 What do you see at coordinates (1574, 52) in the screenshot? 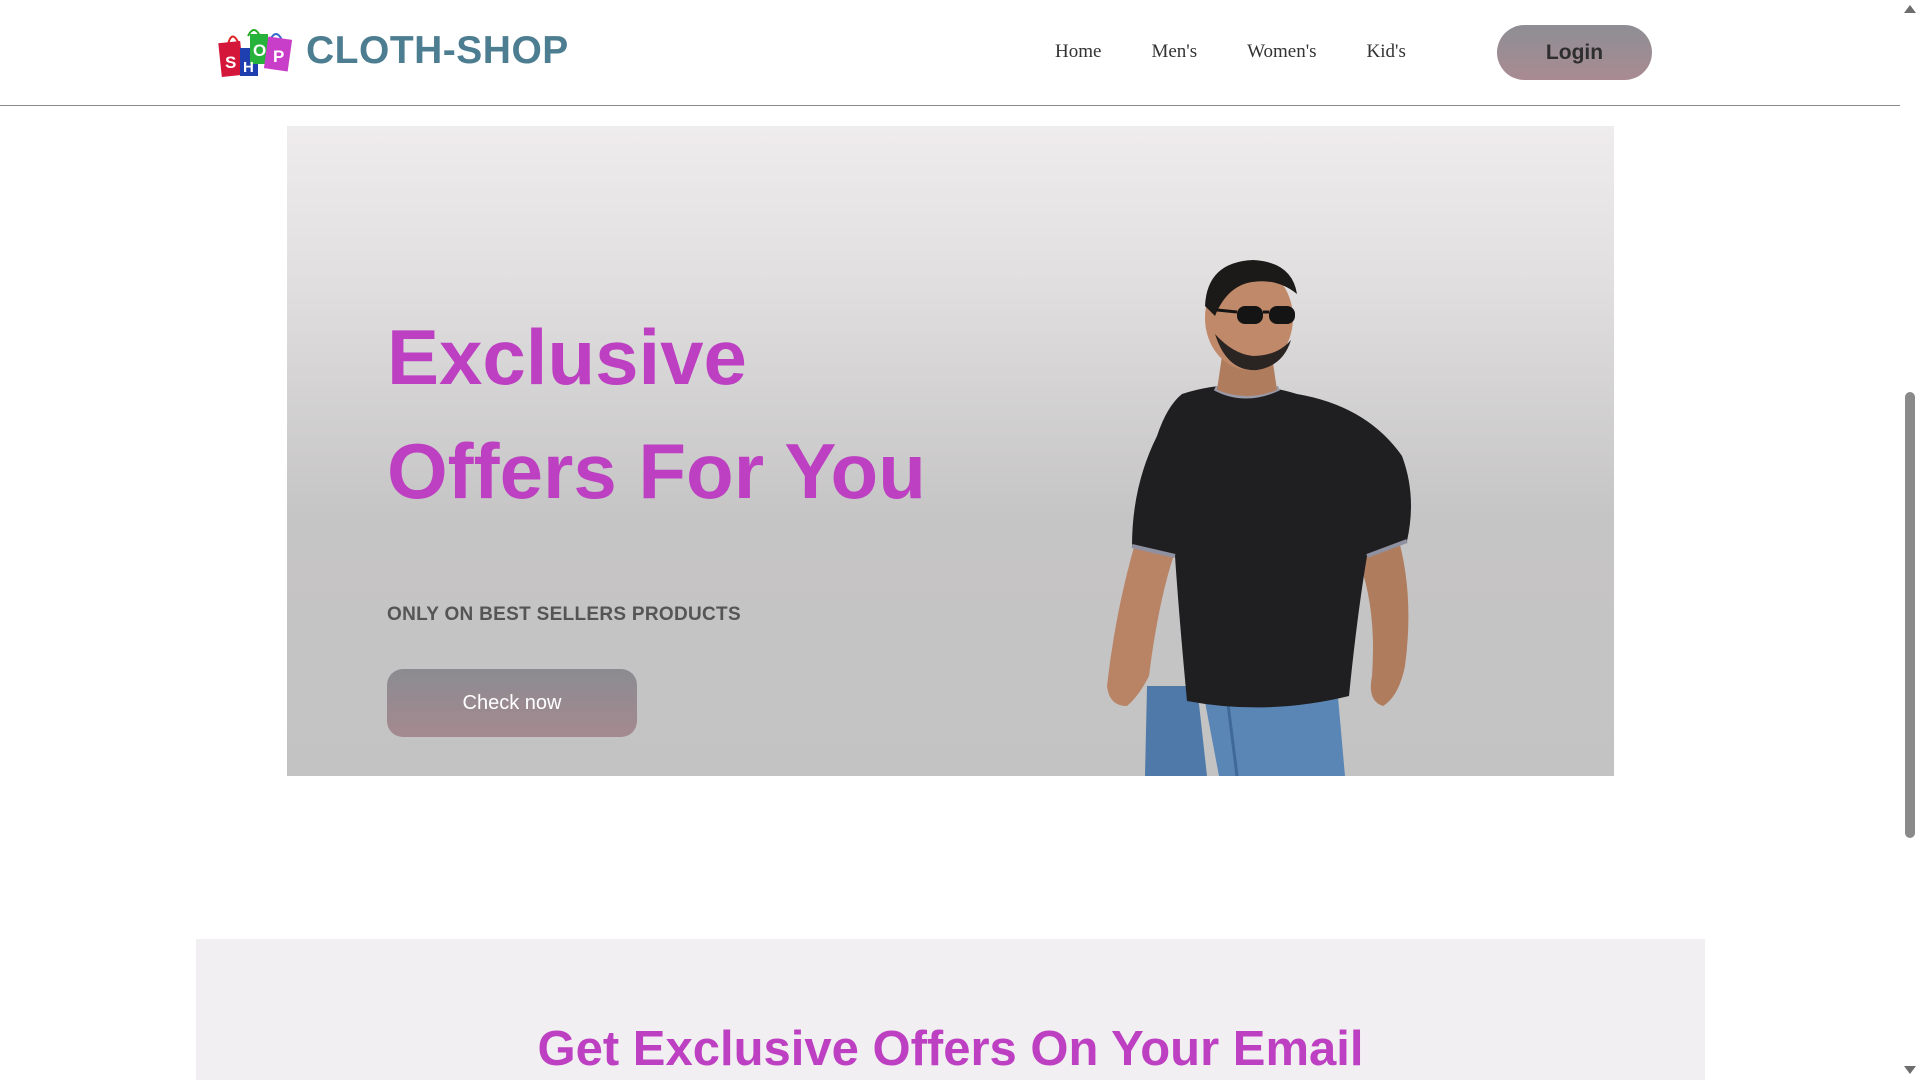
I see `login-button: Login` at bounding box center [1574, 52].